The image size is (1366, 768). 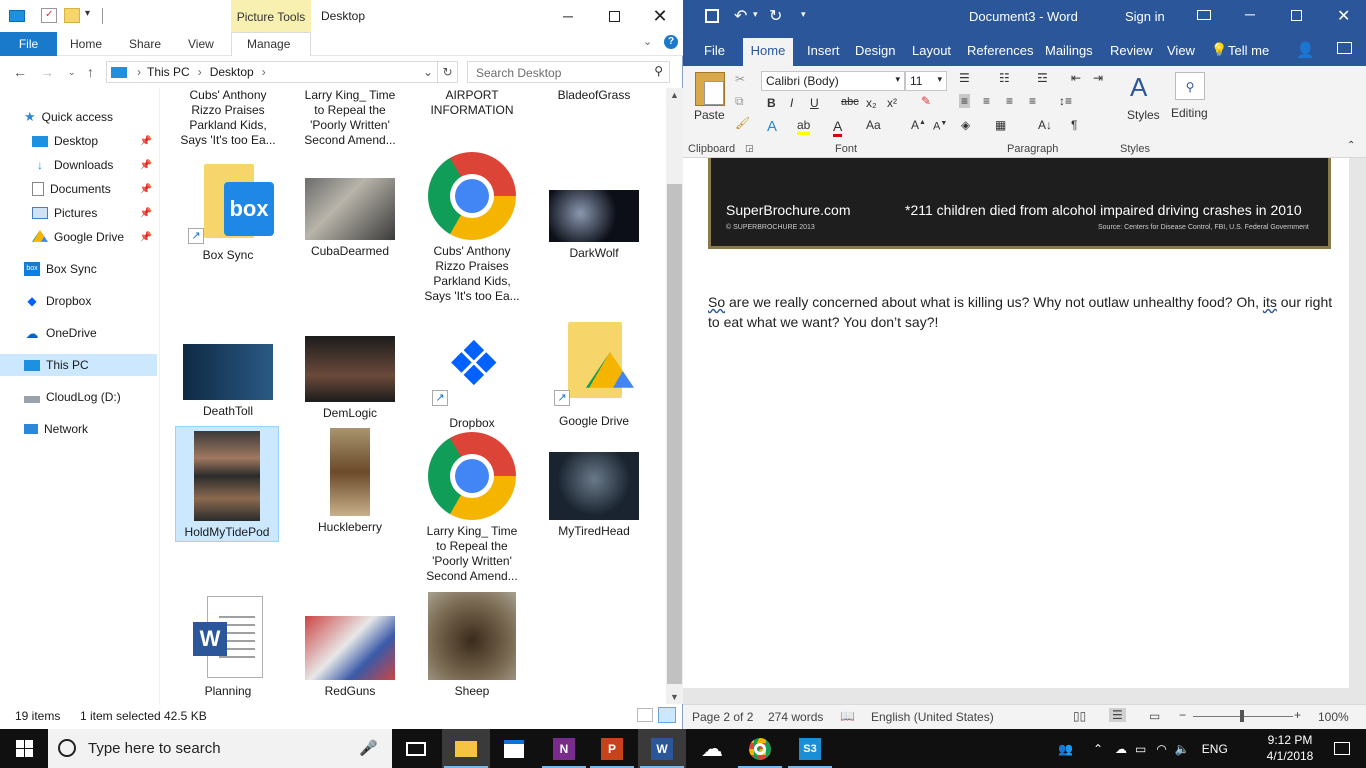 What do you see at coordinates (1344, 48) in the screenshot?
I see `comments-icon` at bounding box center [1344, 48].